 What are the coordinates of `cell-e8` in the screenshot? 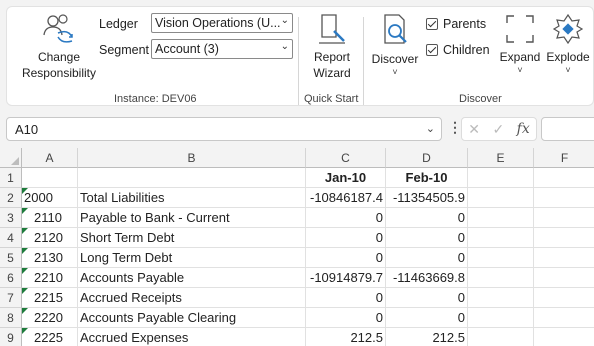 It's located at (501, 318).